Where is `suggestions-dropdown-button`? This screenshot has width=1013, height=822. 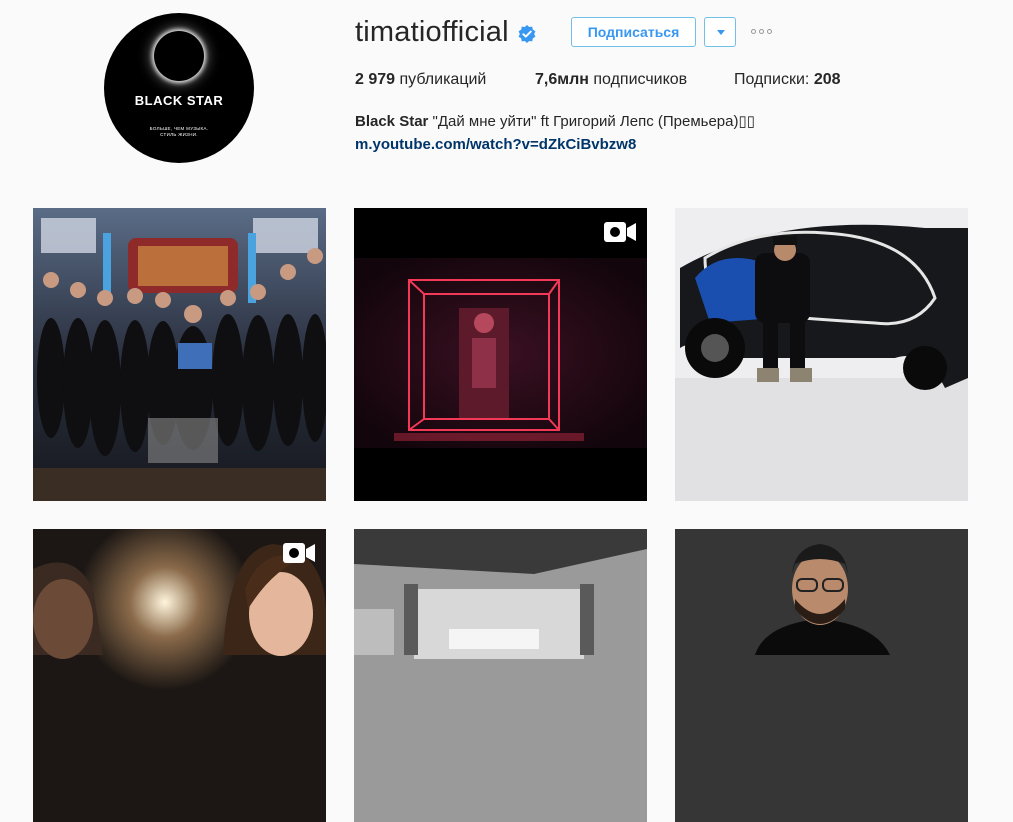 suggestions-dropdown-button is located at coordinates (720, 32).